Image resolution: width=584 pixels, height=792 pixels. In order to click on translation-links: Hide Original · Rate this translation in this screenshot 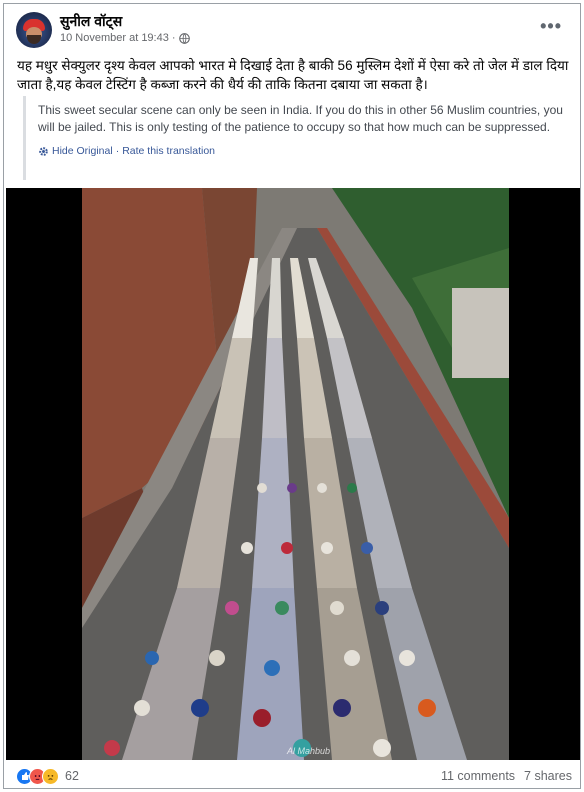, I will do `click(304, 151)`.